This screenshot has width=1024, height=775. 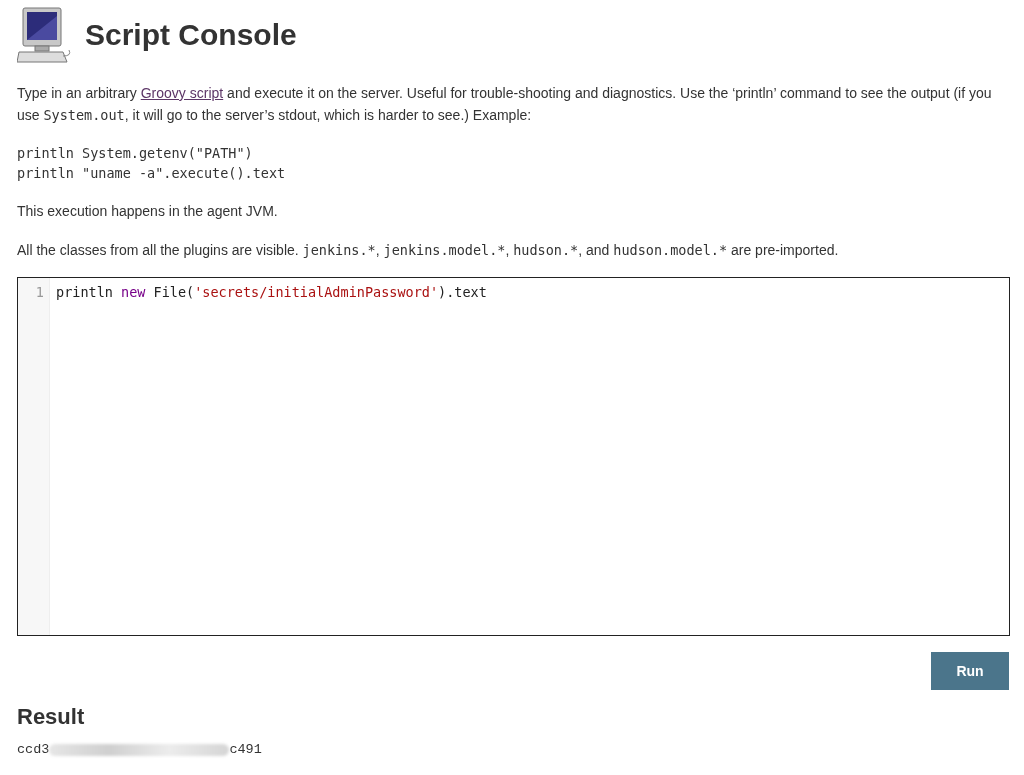 What do you see at coordinates (152, 163) in the screenshot?
I see `example-code: println System.getenv("PATH") println "uname -a".execute().text` at bounding box center [152, 163].